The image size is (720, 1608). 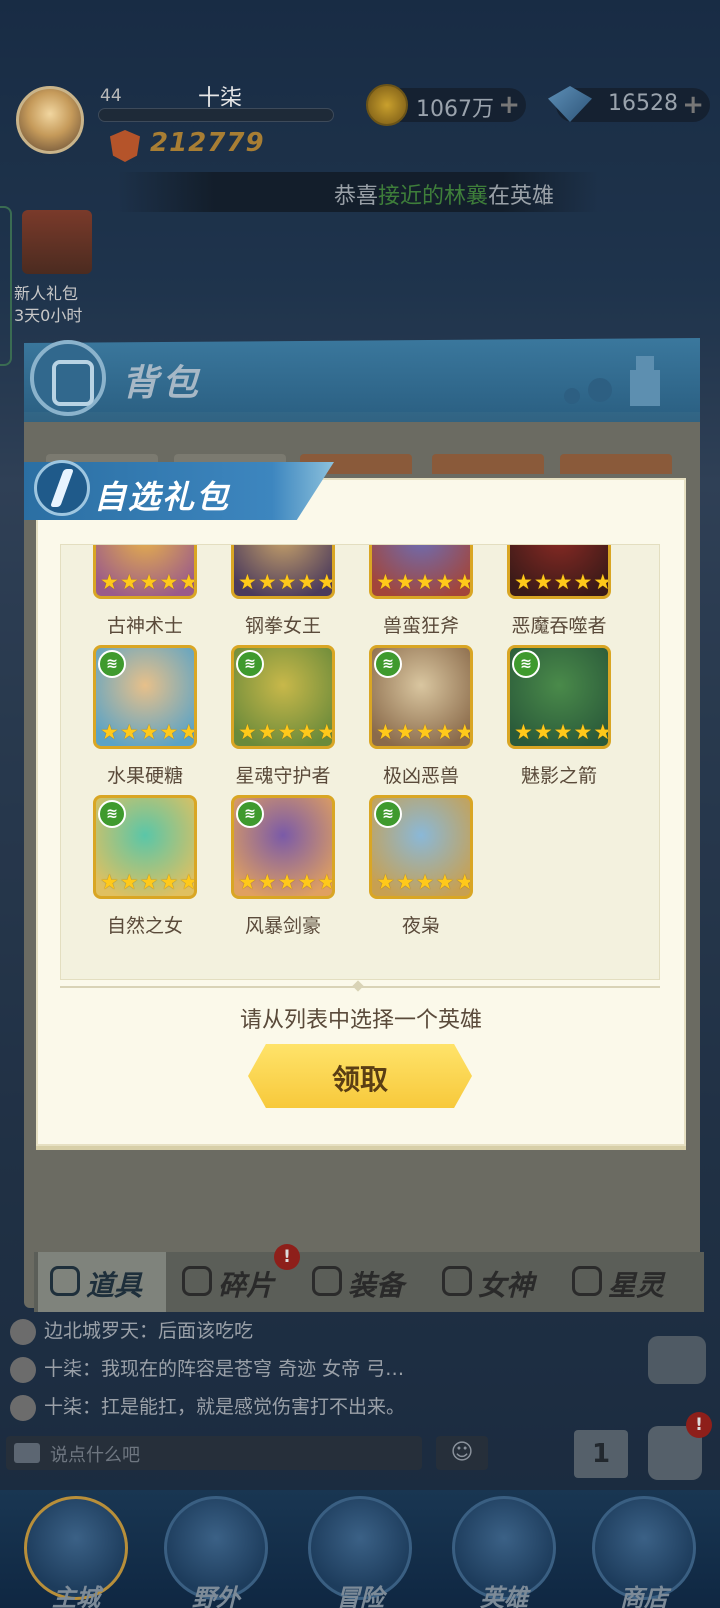 What do you see at coordinates (111, 96) in the screenshot?
I see `player-level: 44` at bounding box center [111, 96].